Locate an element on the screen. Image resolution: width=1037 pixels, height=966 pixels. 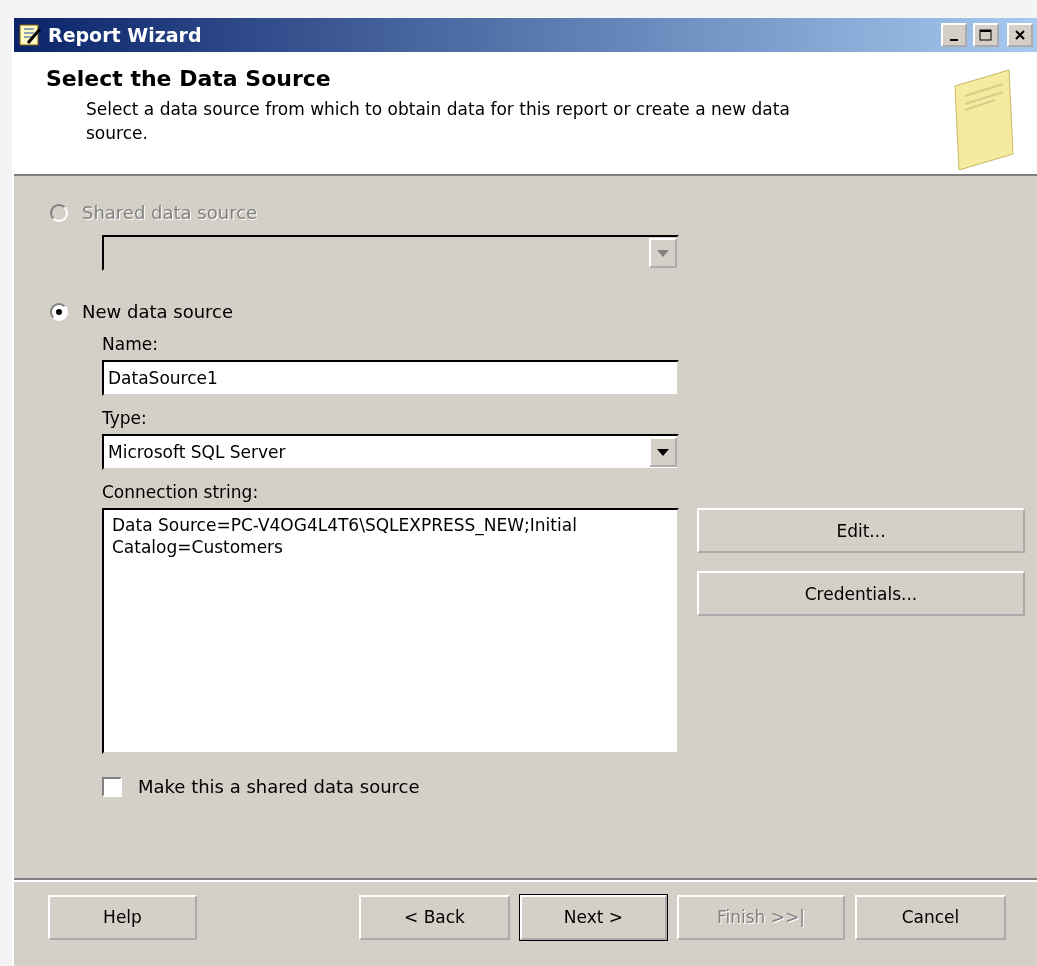
report-icon is located at coordinates (30, 35).